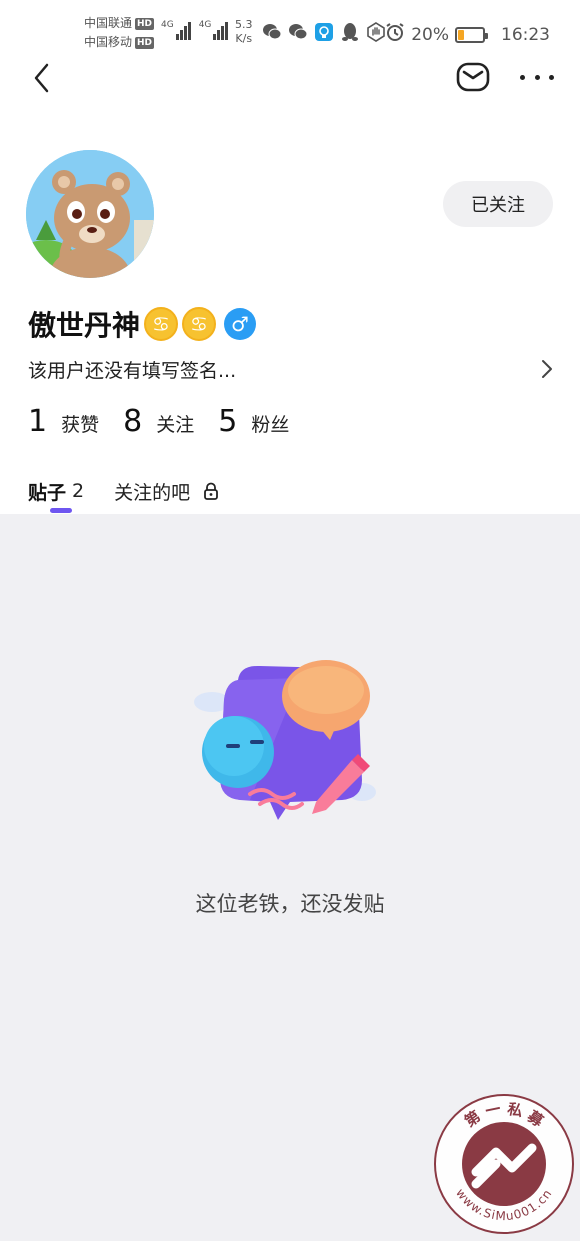 This screenshot has height=1241, width=580. Describe the element at coordinates (228, 421) in the screenshot. I see `stat-number: 5` at that location.